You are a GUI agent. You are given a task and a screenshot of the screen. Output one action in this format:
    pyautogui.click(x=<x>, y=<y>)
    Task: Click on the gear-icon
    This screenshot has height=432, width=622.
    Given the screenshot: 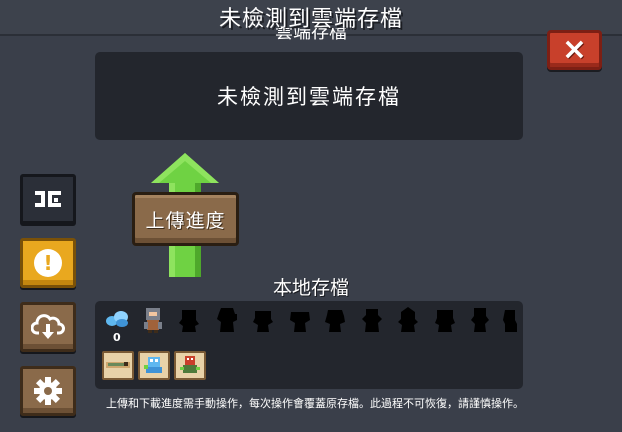 What is the action you would take?
    pyautogui.click(x=48, y=391)
    